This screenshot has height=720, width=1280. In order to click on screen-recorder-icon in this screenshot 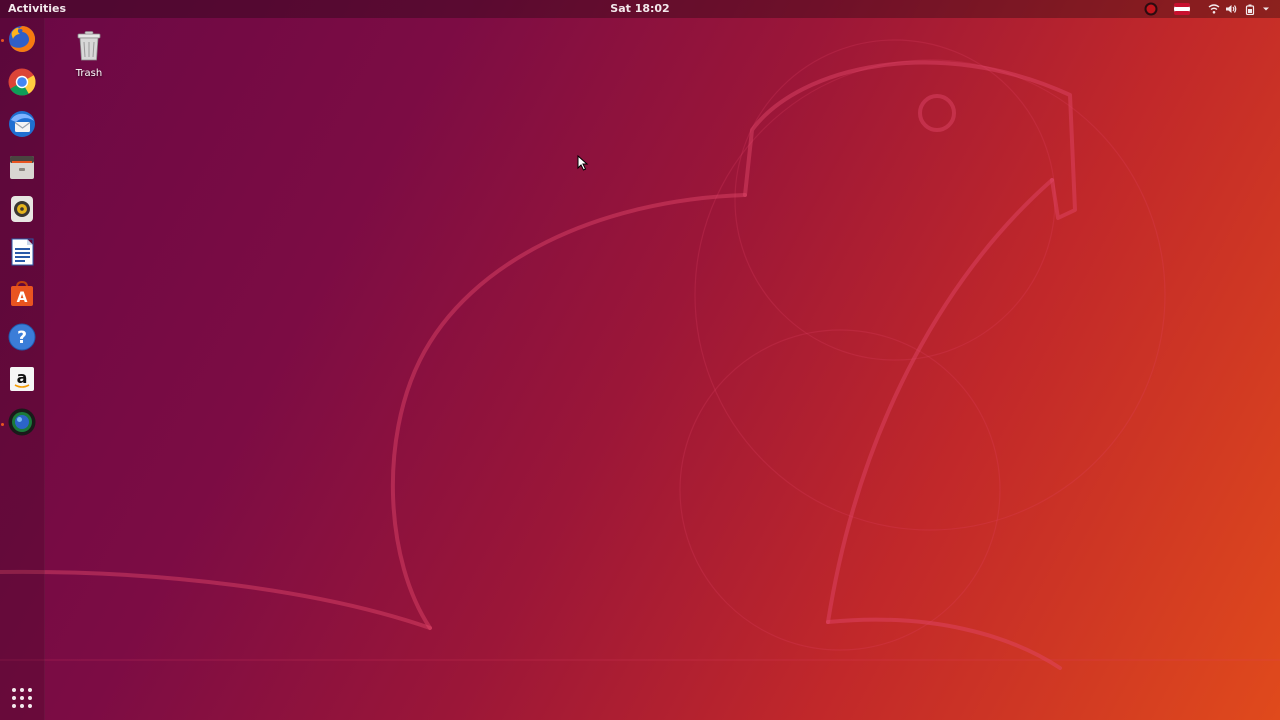, I will do `click(22, 422)`.